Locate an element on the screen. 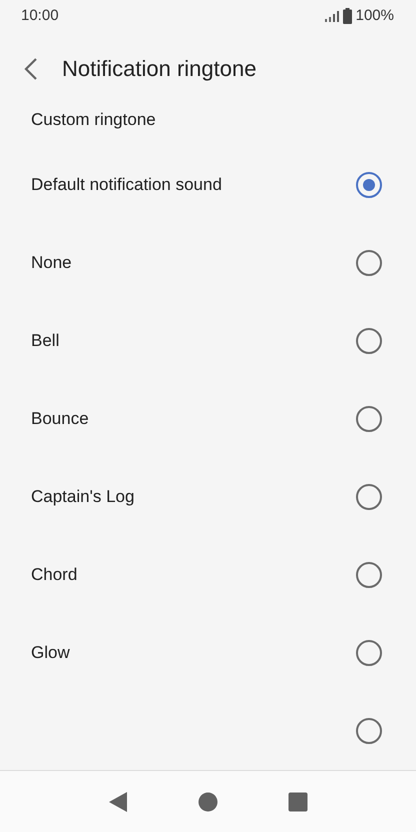 The height and width of the screenshot is (832, 416). ringtone-label: Bell is located at coordinates (45, 341).